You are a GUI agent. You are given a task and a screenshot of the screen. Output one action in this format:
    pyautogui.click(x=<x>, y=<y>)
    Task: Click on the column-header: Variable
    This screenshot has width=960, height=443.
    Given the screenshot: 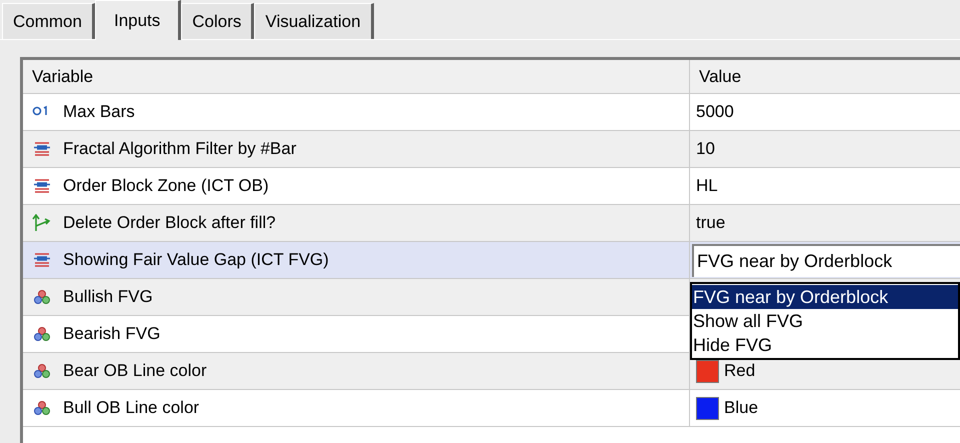 What is the action you would take?
    pyautogui.click(x=356, y=76)
    